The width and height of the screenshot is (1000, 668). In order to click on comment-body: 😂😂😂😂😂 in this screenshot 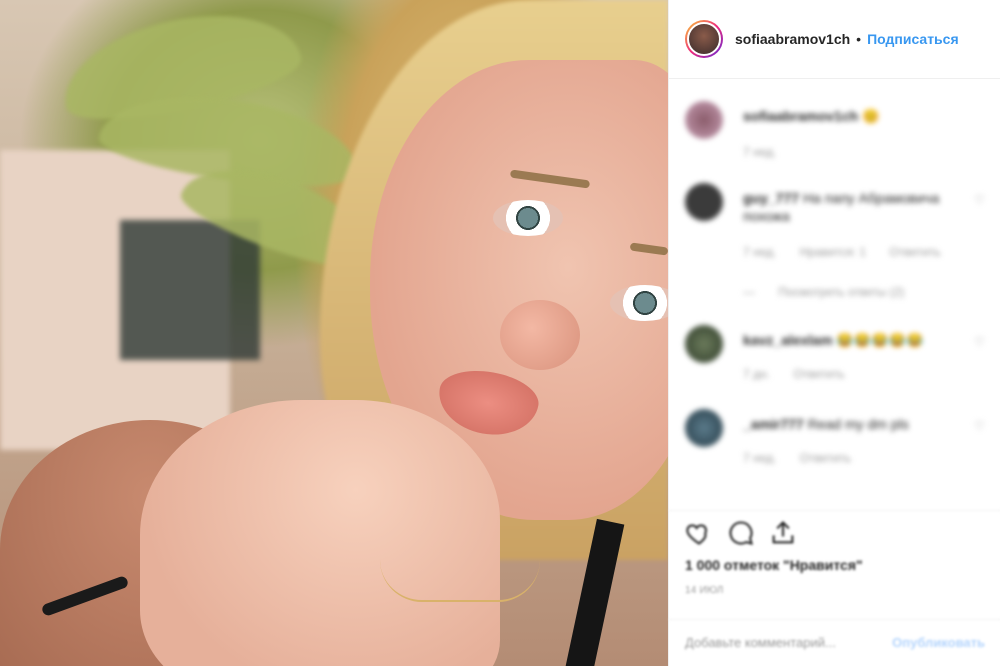, I will do `click(880, 340)`.